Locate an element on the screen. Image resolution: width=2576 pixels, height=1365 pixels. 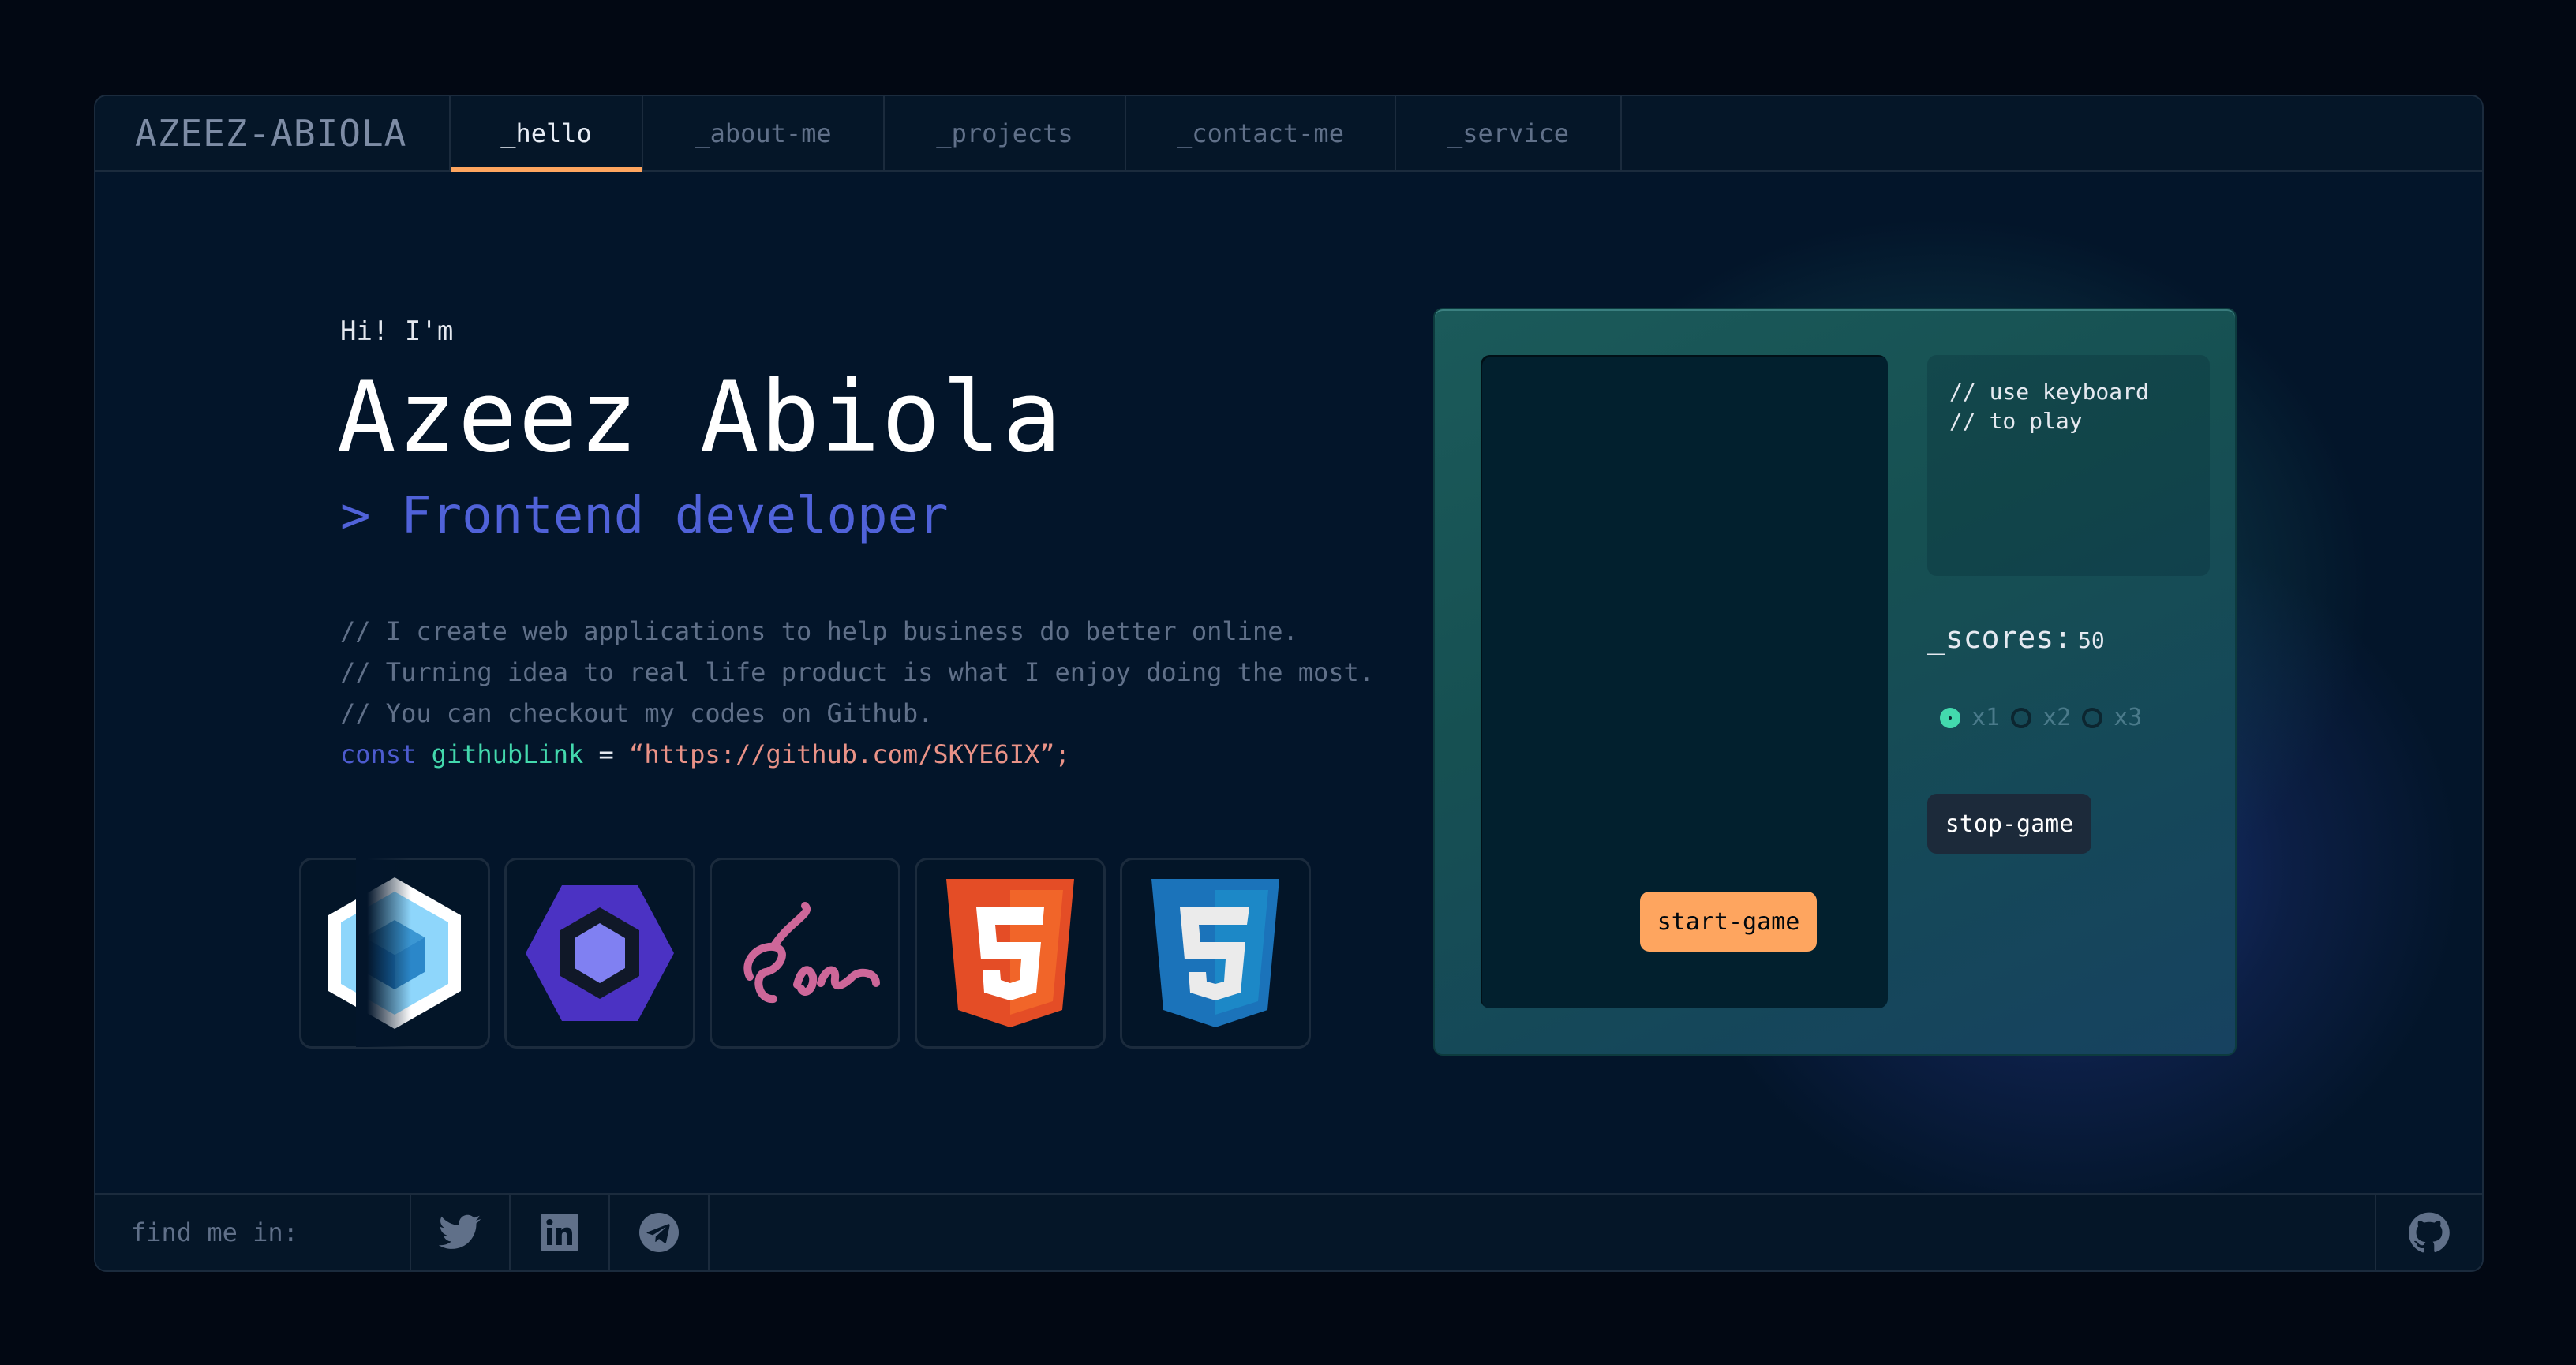
level-radio-x2 is located at coordinates (2021, 717).